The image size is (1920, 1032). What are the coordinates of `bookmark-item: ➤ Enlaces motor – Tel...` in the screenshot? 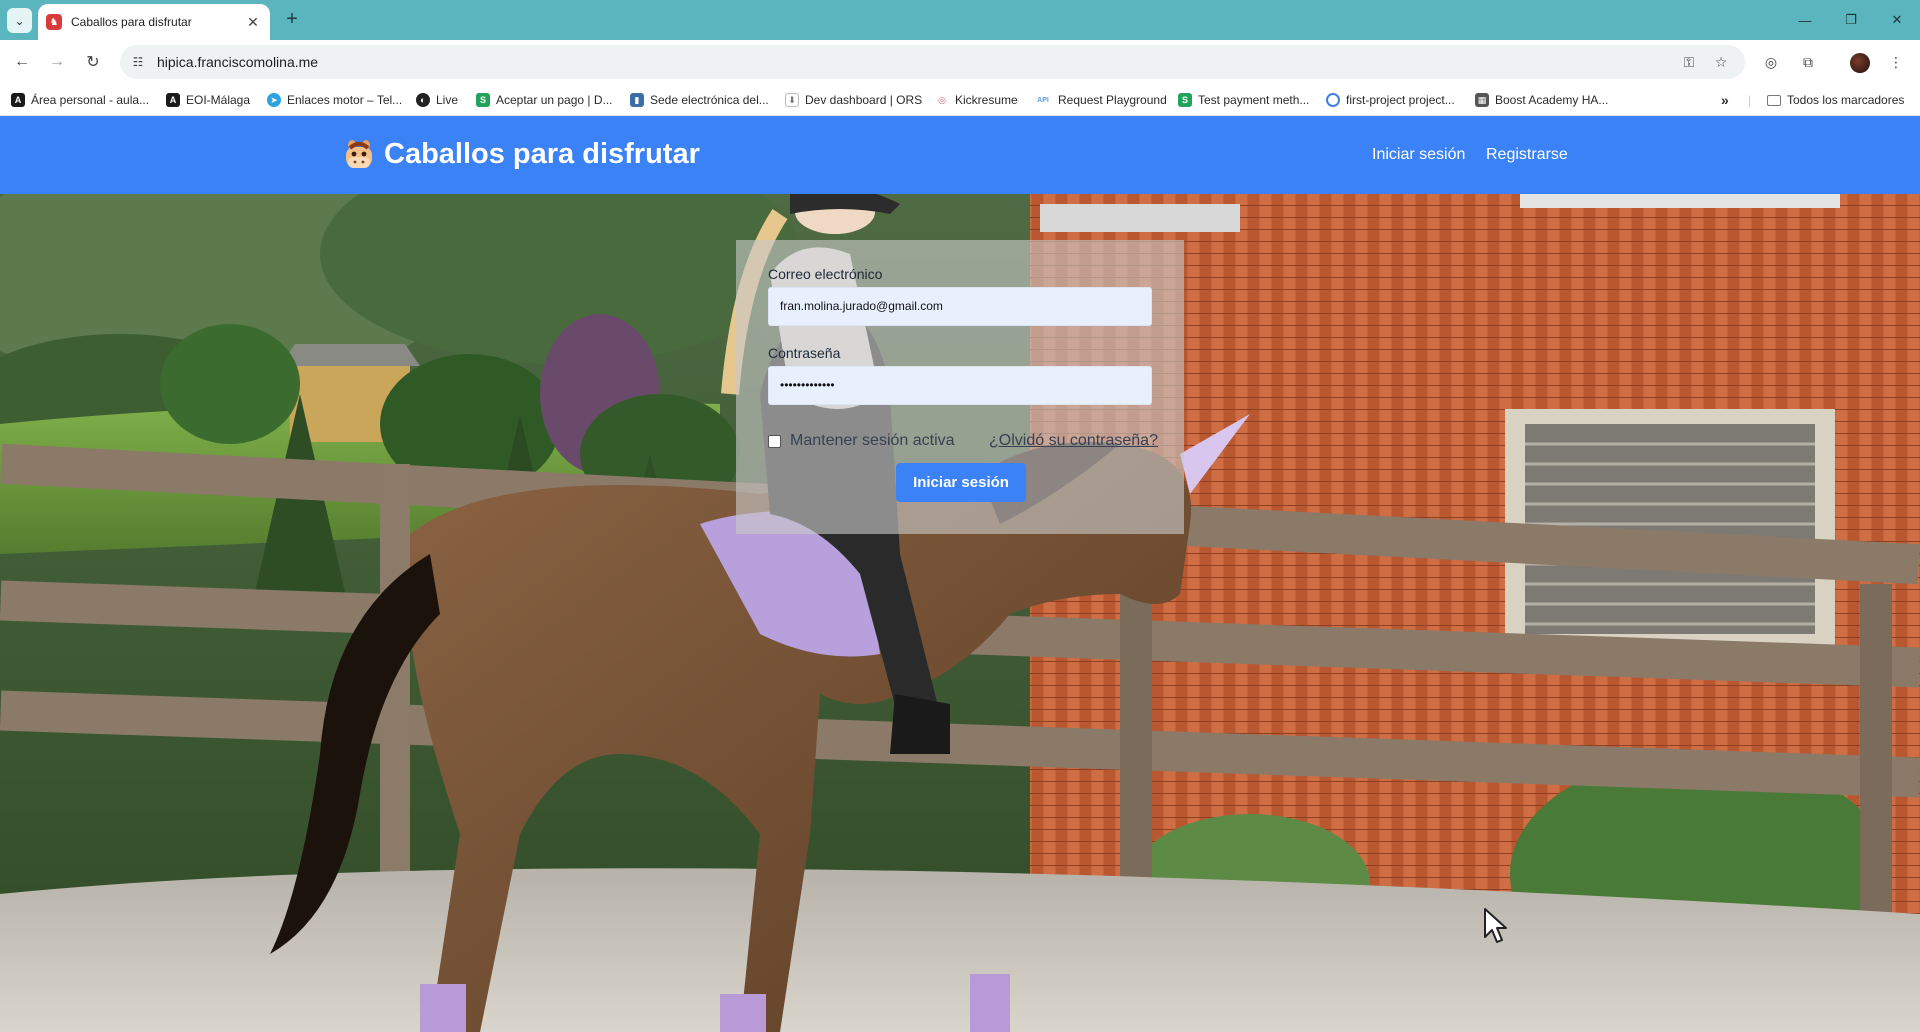 It's located at (334, 100).